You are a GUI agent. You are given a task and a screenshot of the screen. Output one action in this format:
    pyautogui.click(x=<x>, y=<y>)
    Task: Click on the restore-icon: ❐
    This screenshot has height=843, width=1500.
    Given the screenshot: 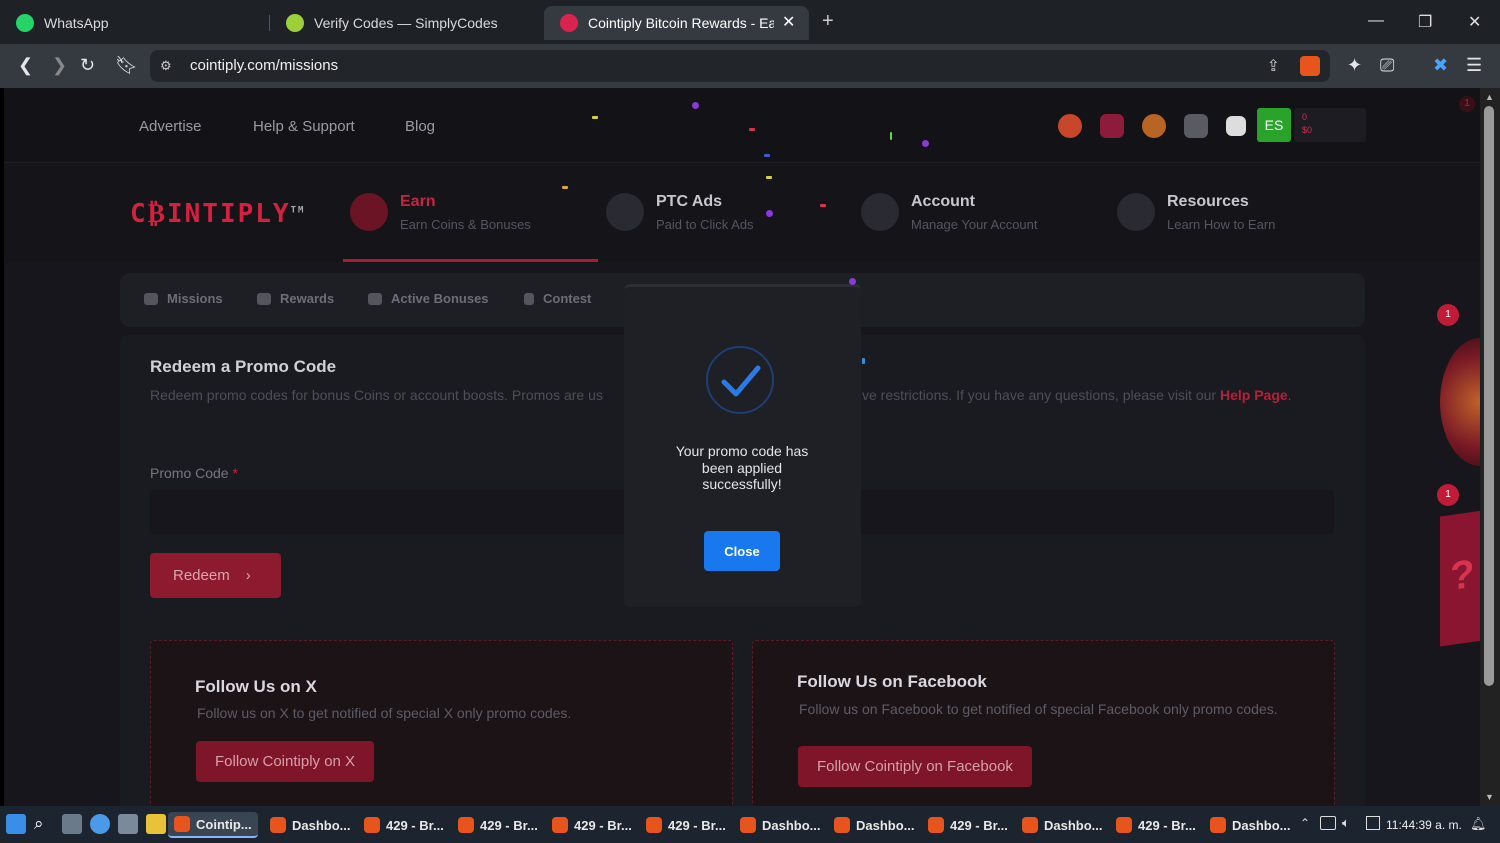 What is the action you would take?
    pyautogui.click(x=1425, y=22)
    